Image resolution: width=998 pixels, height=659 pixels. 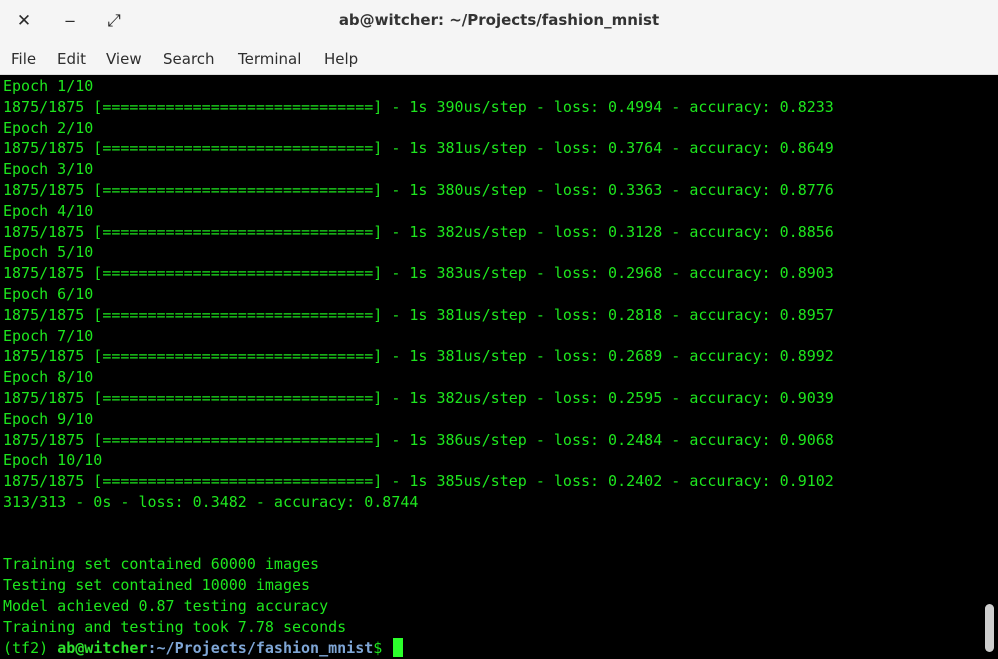 I want to click on terminal-line: Epoch 5/10, so click(x=48, y=252).